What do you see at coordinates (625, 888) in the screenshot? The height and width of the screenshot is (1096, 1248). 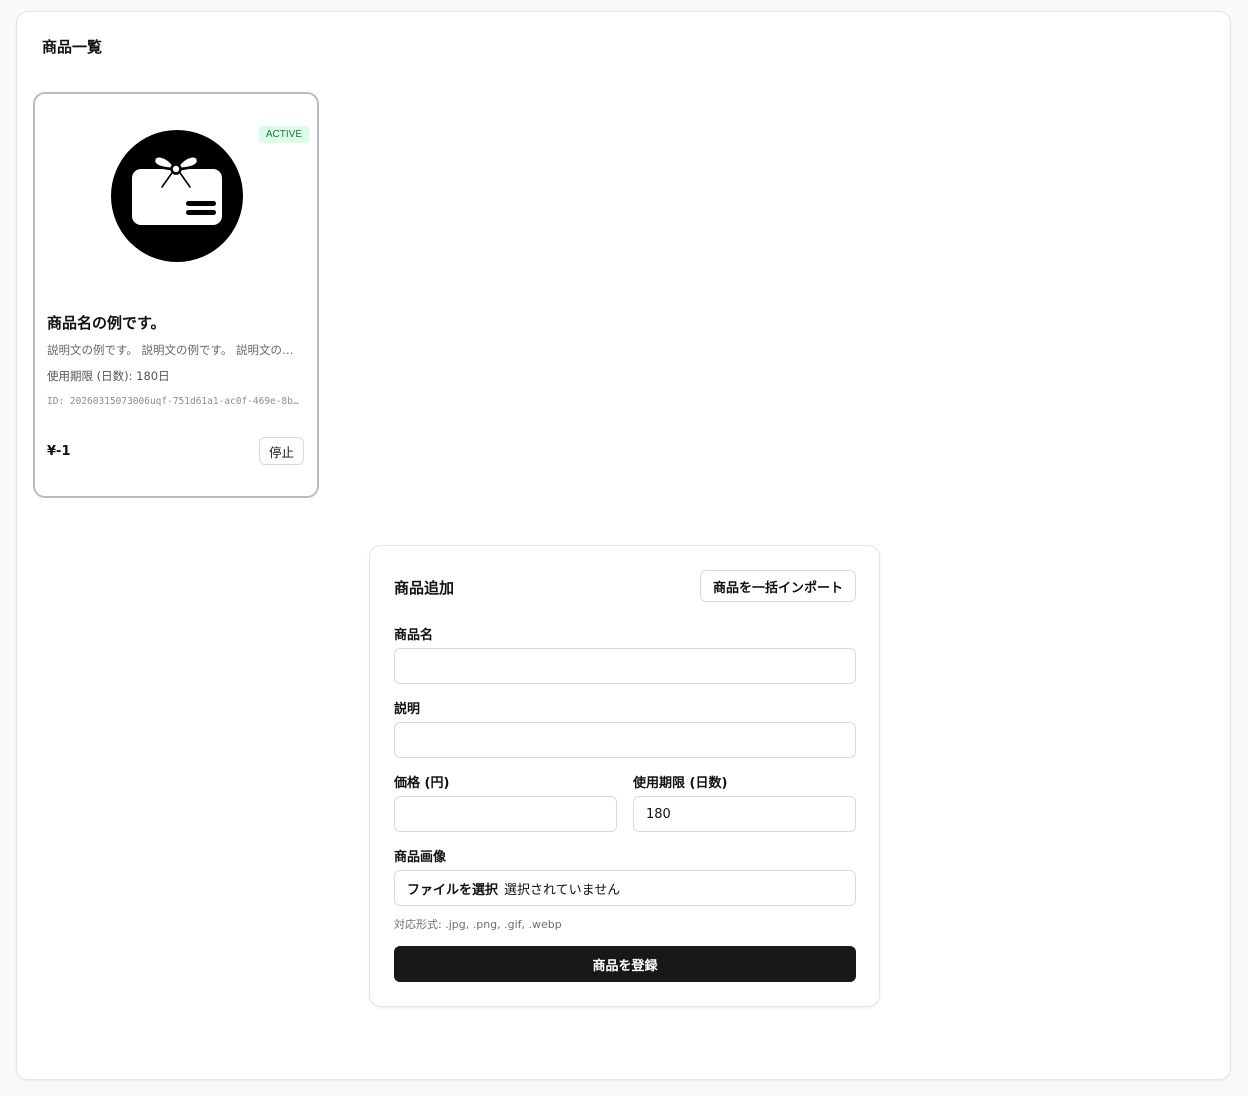 I see `image-file-input: ファイルを選択 選択されていません` at bounding box center [625, 888].